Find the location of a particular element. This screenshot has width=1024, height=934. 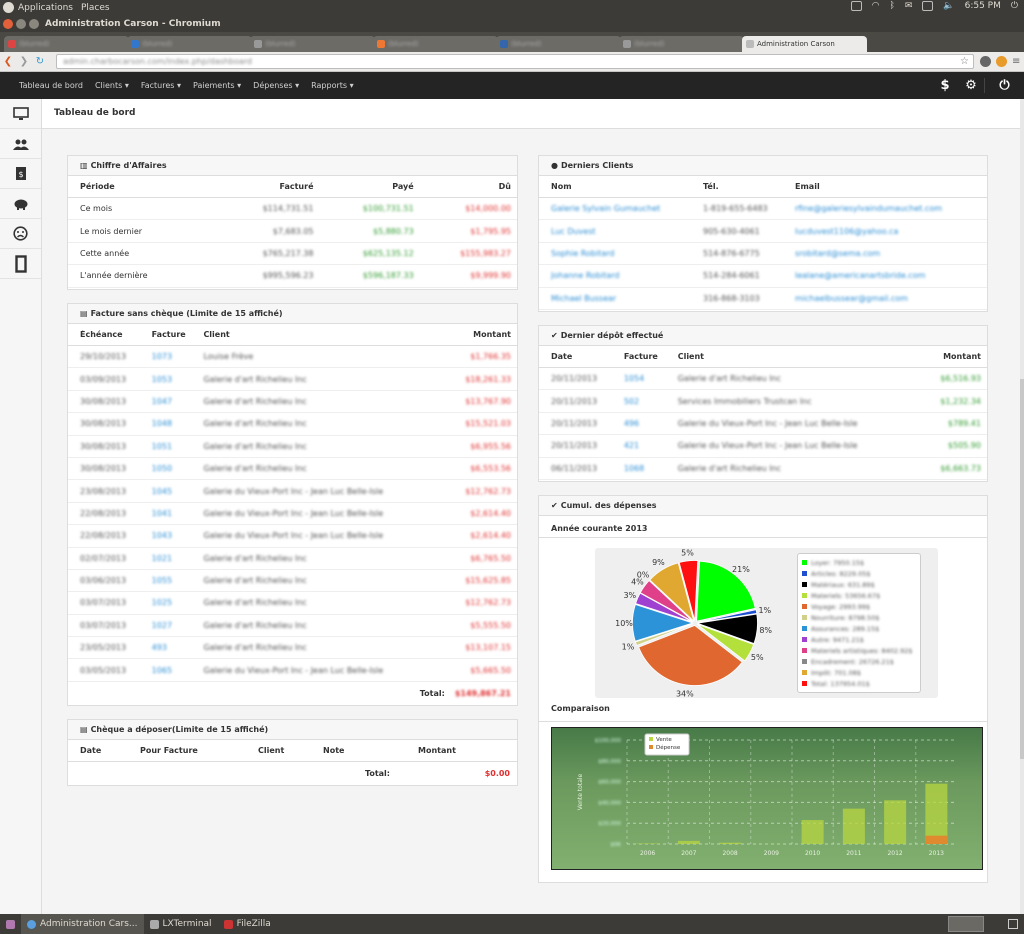

pie-percent-label: 9% is located at coordinates (658, 562).